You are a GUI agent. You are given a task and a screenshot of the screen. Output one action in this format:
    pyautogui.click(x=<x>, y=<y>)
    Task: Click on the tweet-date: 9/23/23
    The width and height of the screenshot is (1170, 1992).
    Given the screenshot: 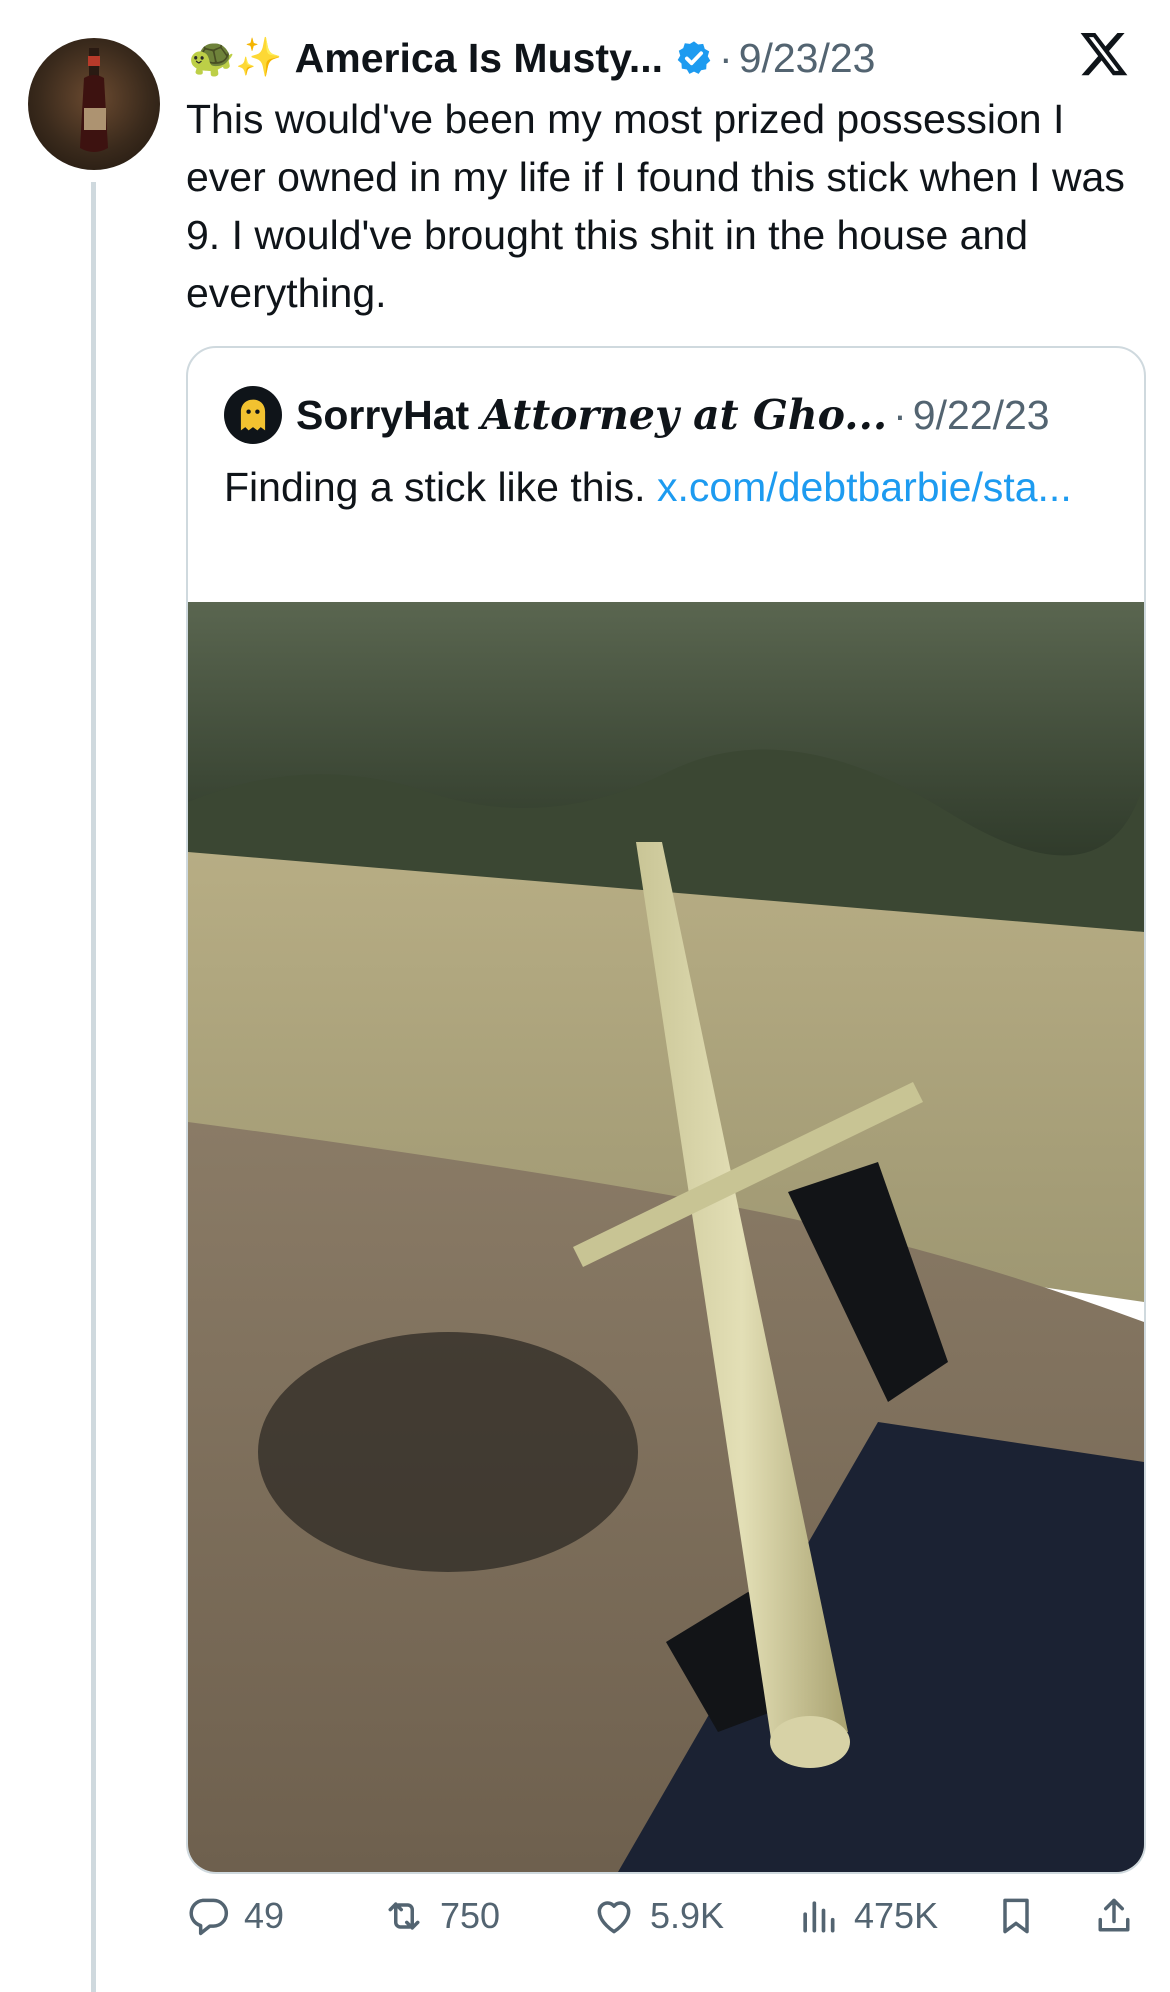 What is the action you would take?
    pyautogui.click(x=807, y=58)
    